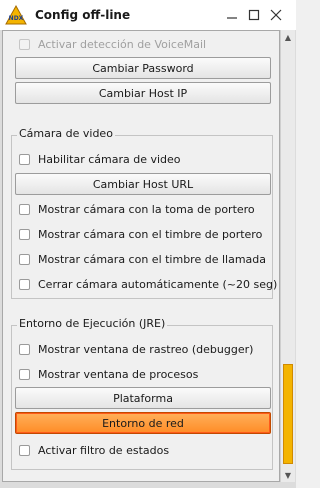 The image size is (320, 488). What do you see at coordinates (83, 15) in the screenshot?
I see `window-title: Config off-line` at bounding box center [83, 15].